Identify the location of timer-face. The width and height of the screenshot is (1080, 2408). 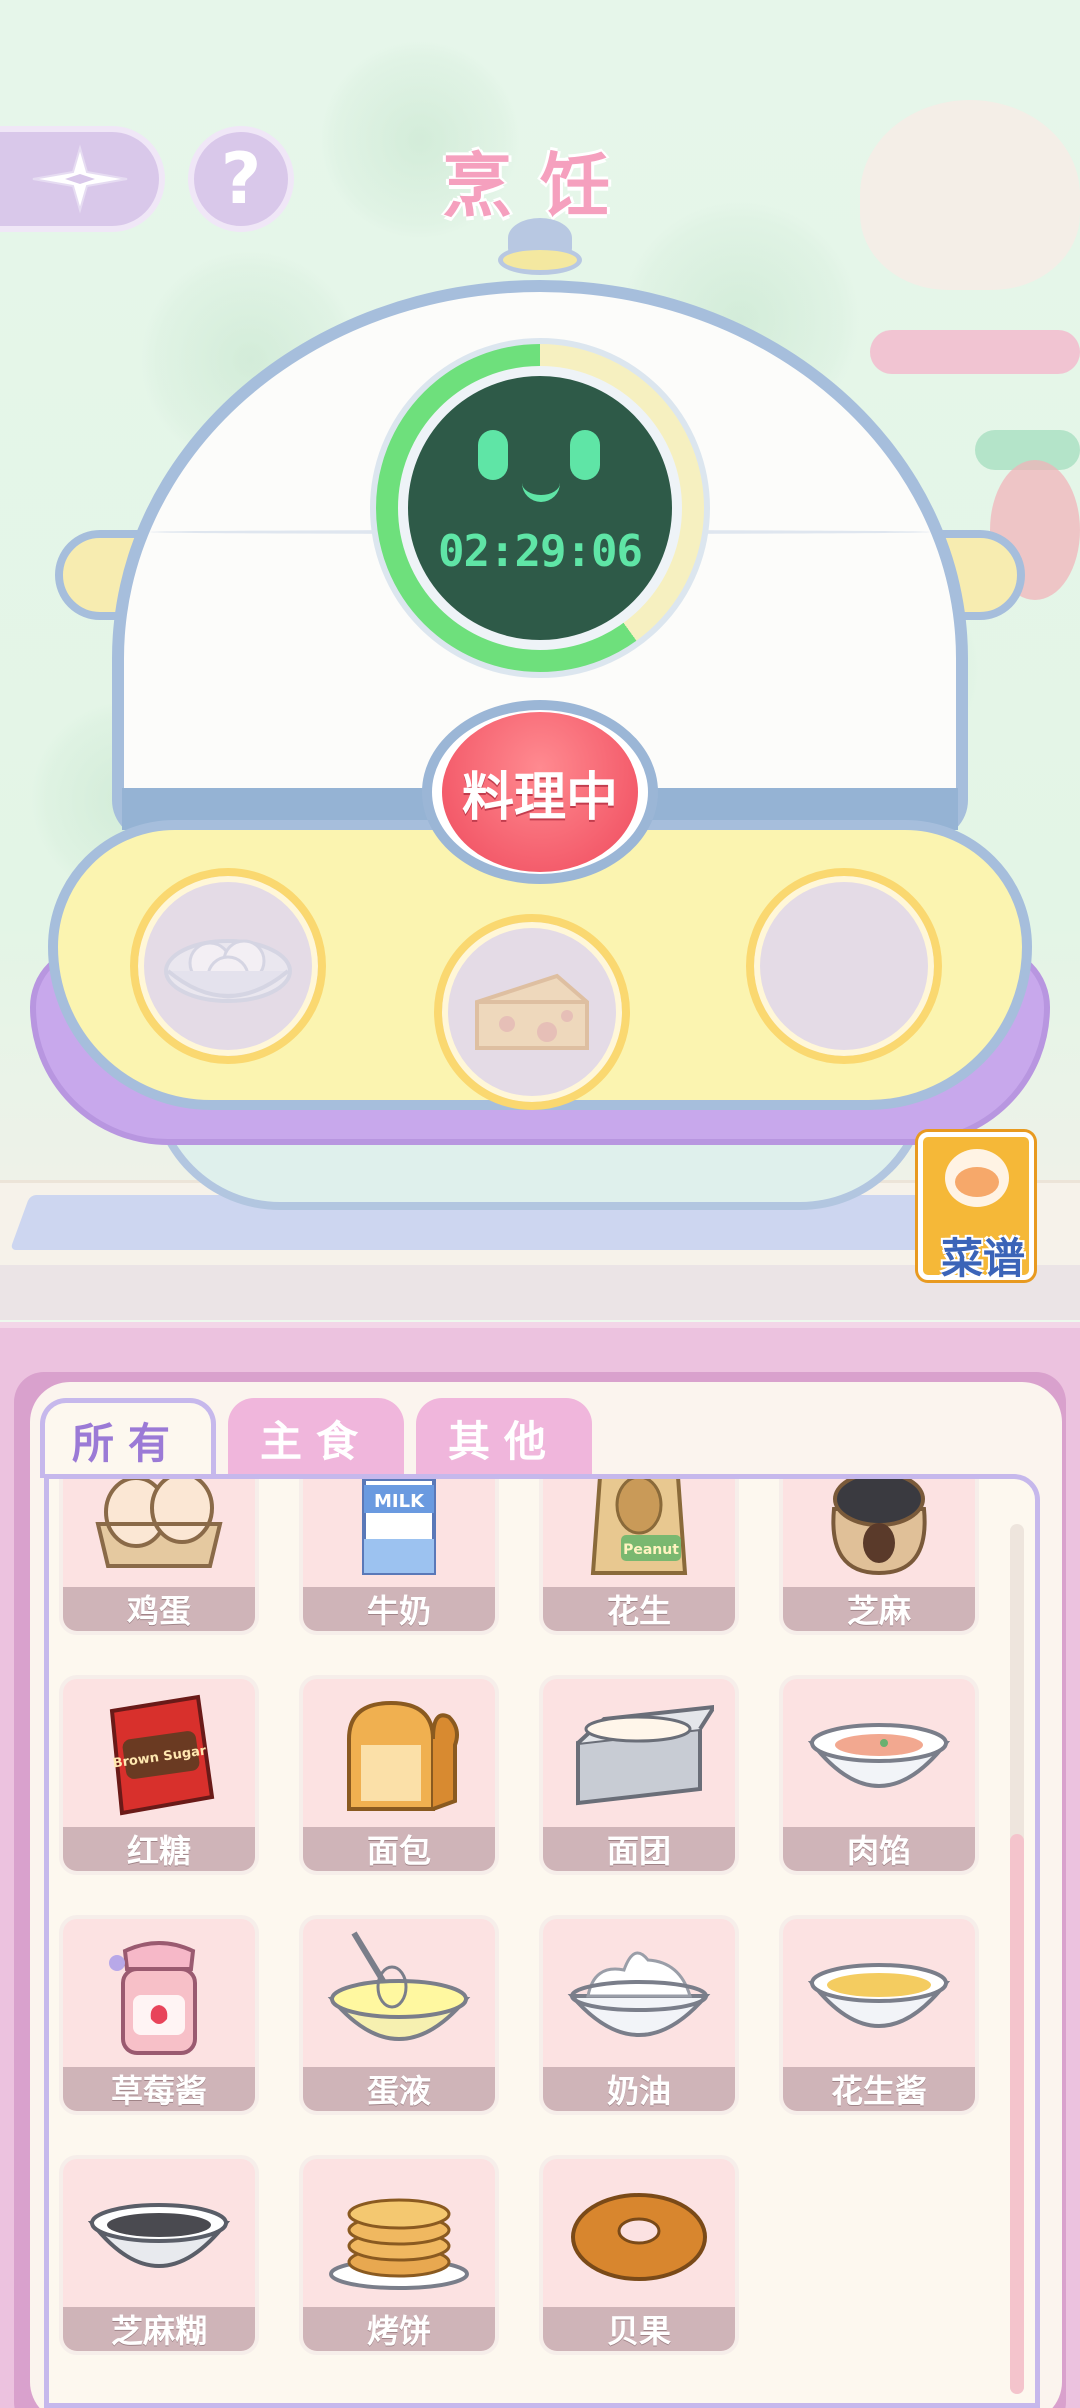
(540, 508).